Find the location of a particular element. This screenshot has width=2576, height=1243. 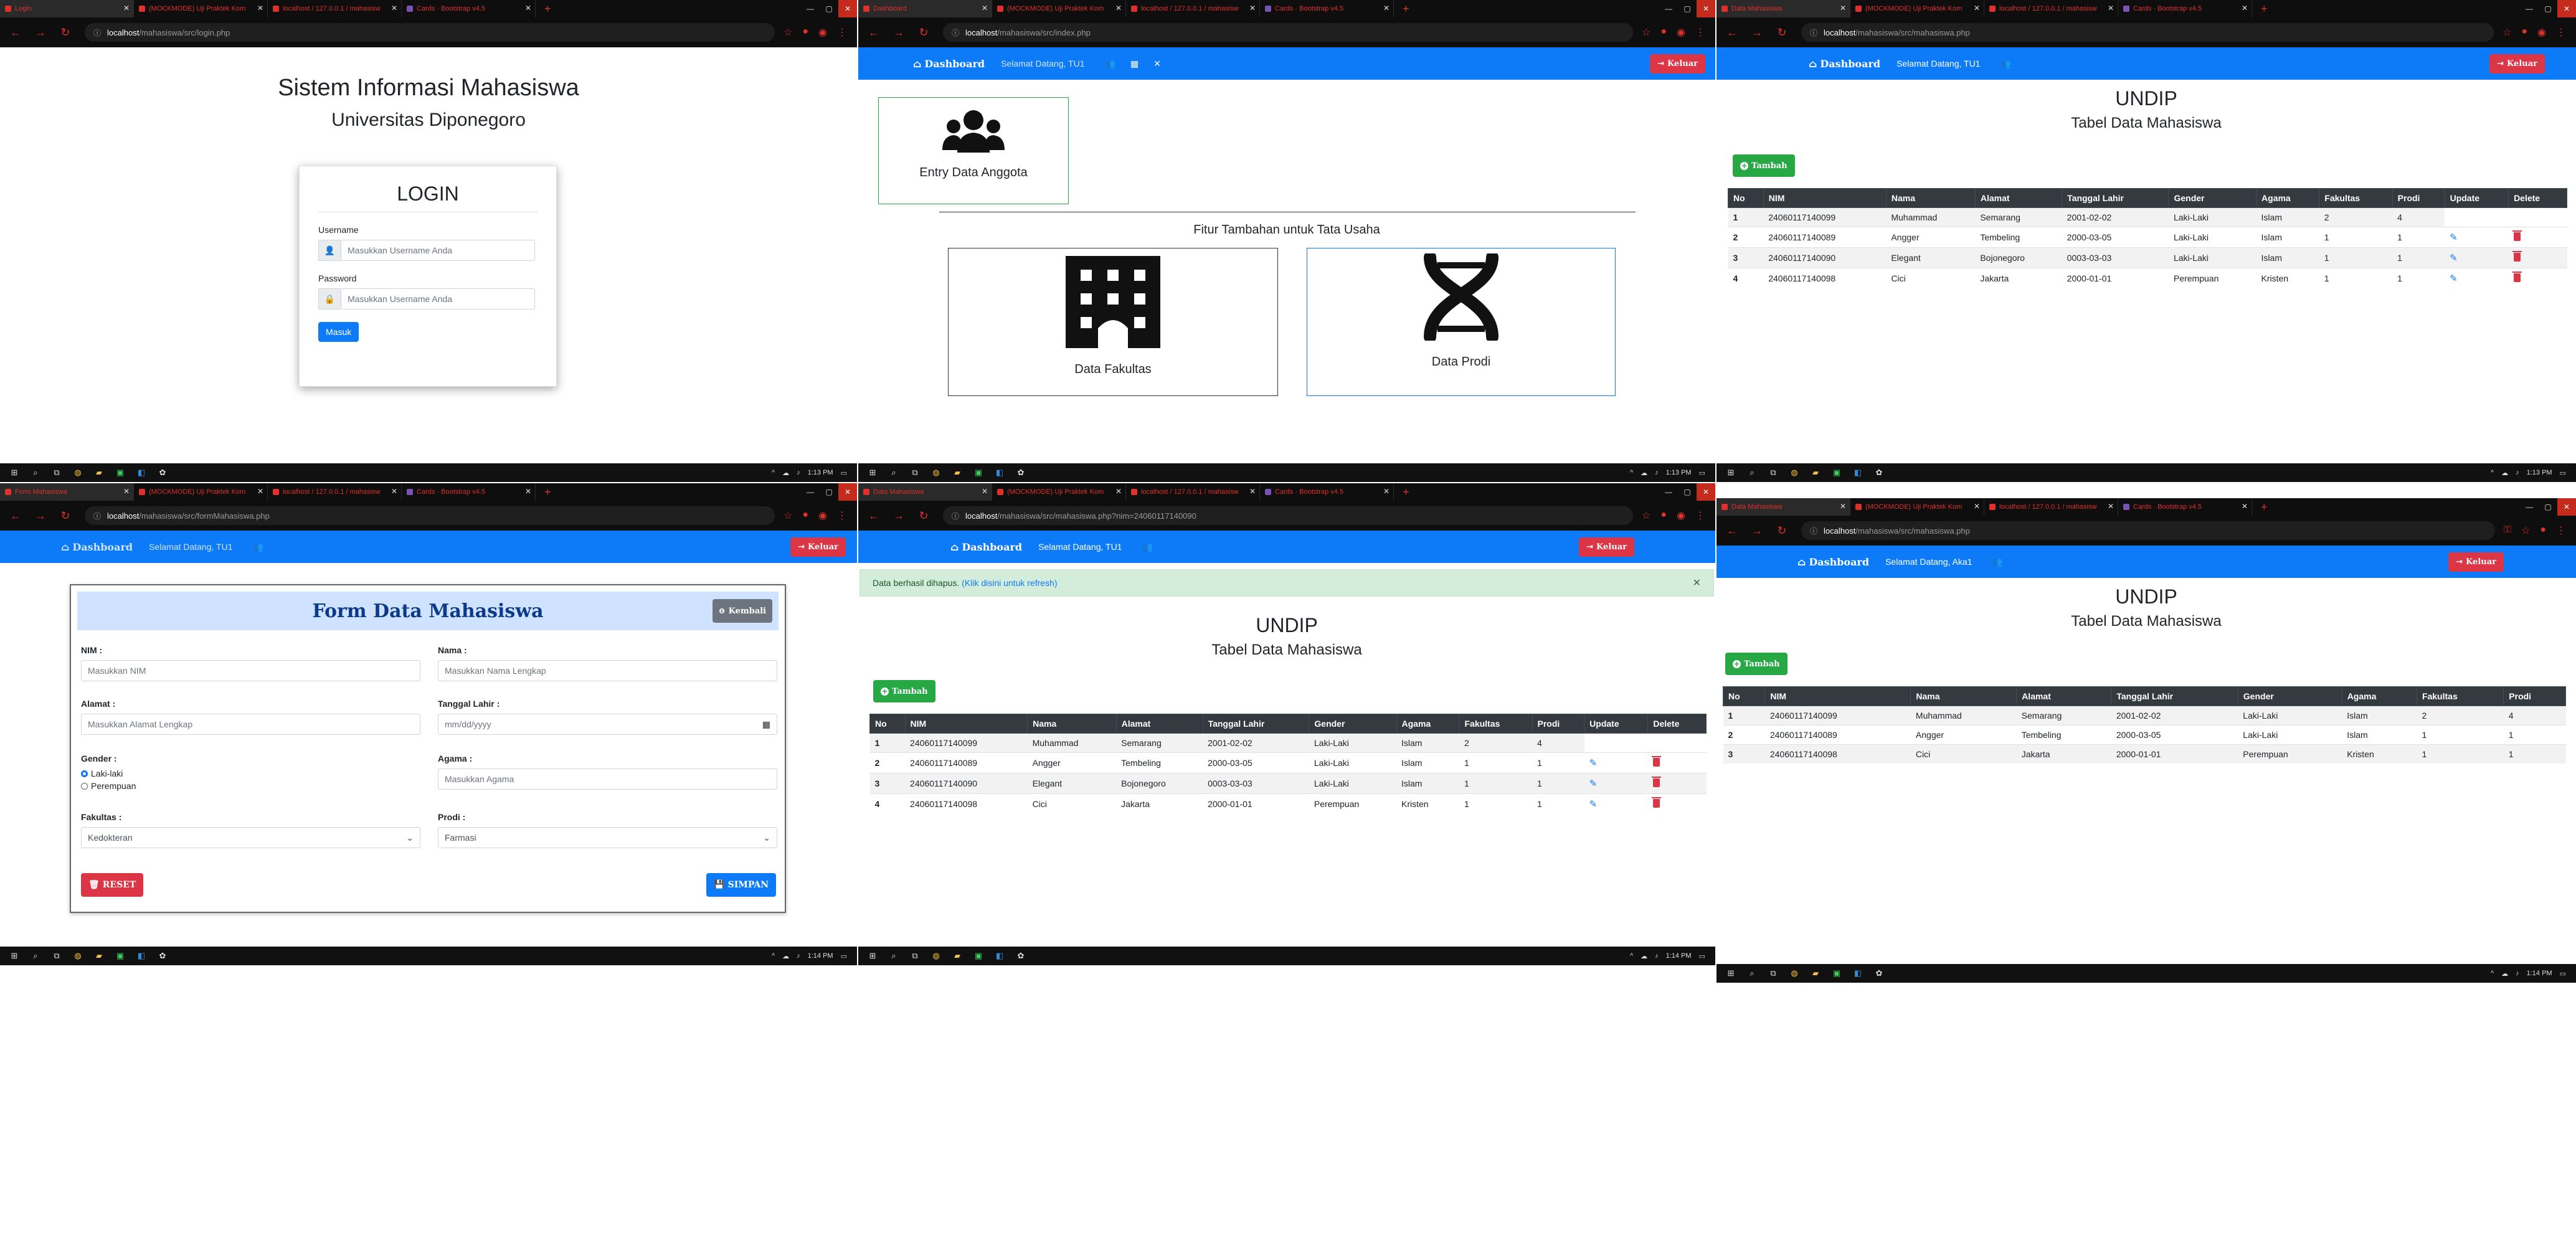

fakultas-card: Data Fakultas is located at coordinates (1113, 322).